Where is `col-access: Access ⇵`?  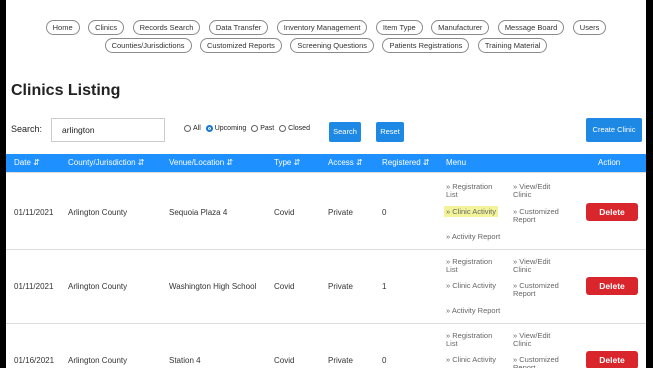 col-access: Access ⇵ is located at coordinates (345, 162).